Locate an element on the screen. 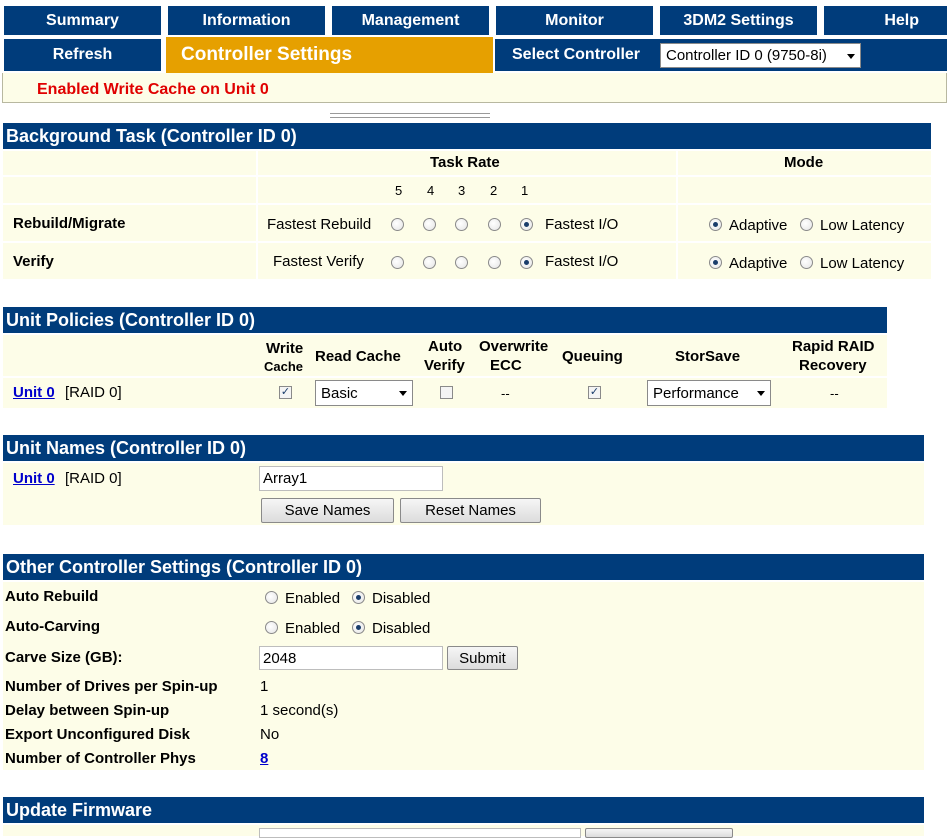  nav-summary-label: Summary is located at coordinates (82, 20).